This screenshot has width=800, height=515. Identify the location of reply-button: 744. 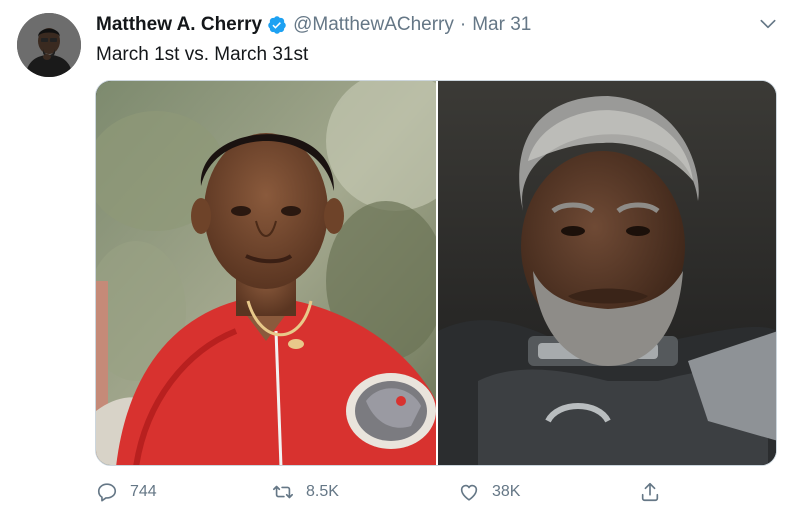
(126, 492).